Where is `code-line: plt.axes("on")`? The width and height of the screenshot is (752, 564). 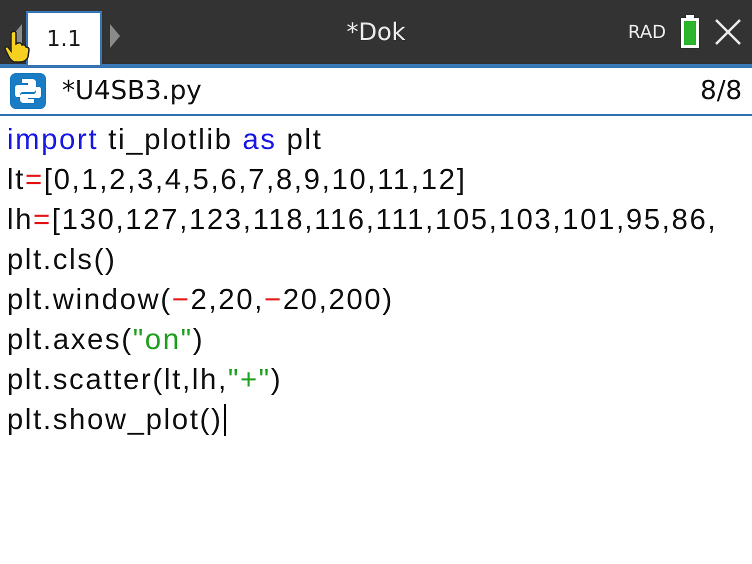 code-line: plt.axes("on") is located at coordinates (105, 340).